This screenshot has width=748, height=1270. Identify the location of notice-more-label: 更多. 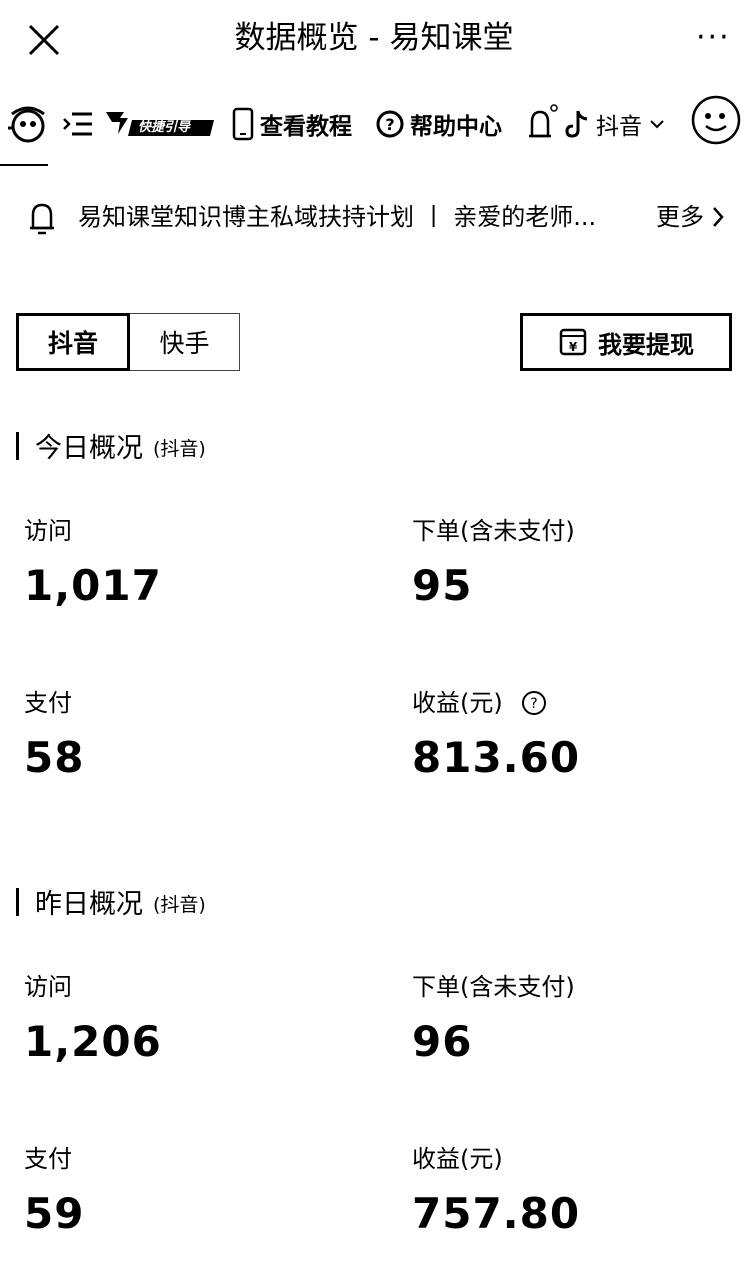
(680, 217).